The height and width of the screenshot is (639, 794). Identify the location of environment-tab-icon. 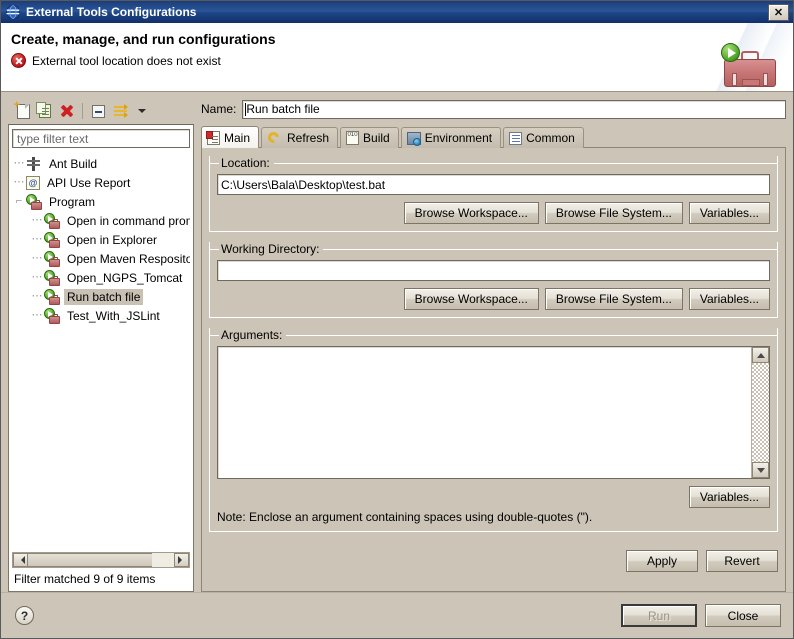
(413, 138).